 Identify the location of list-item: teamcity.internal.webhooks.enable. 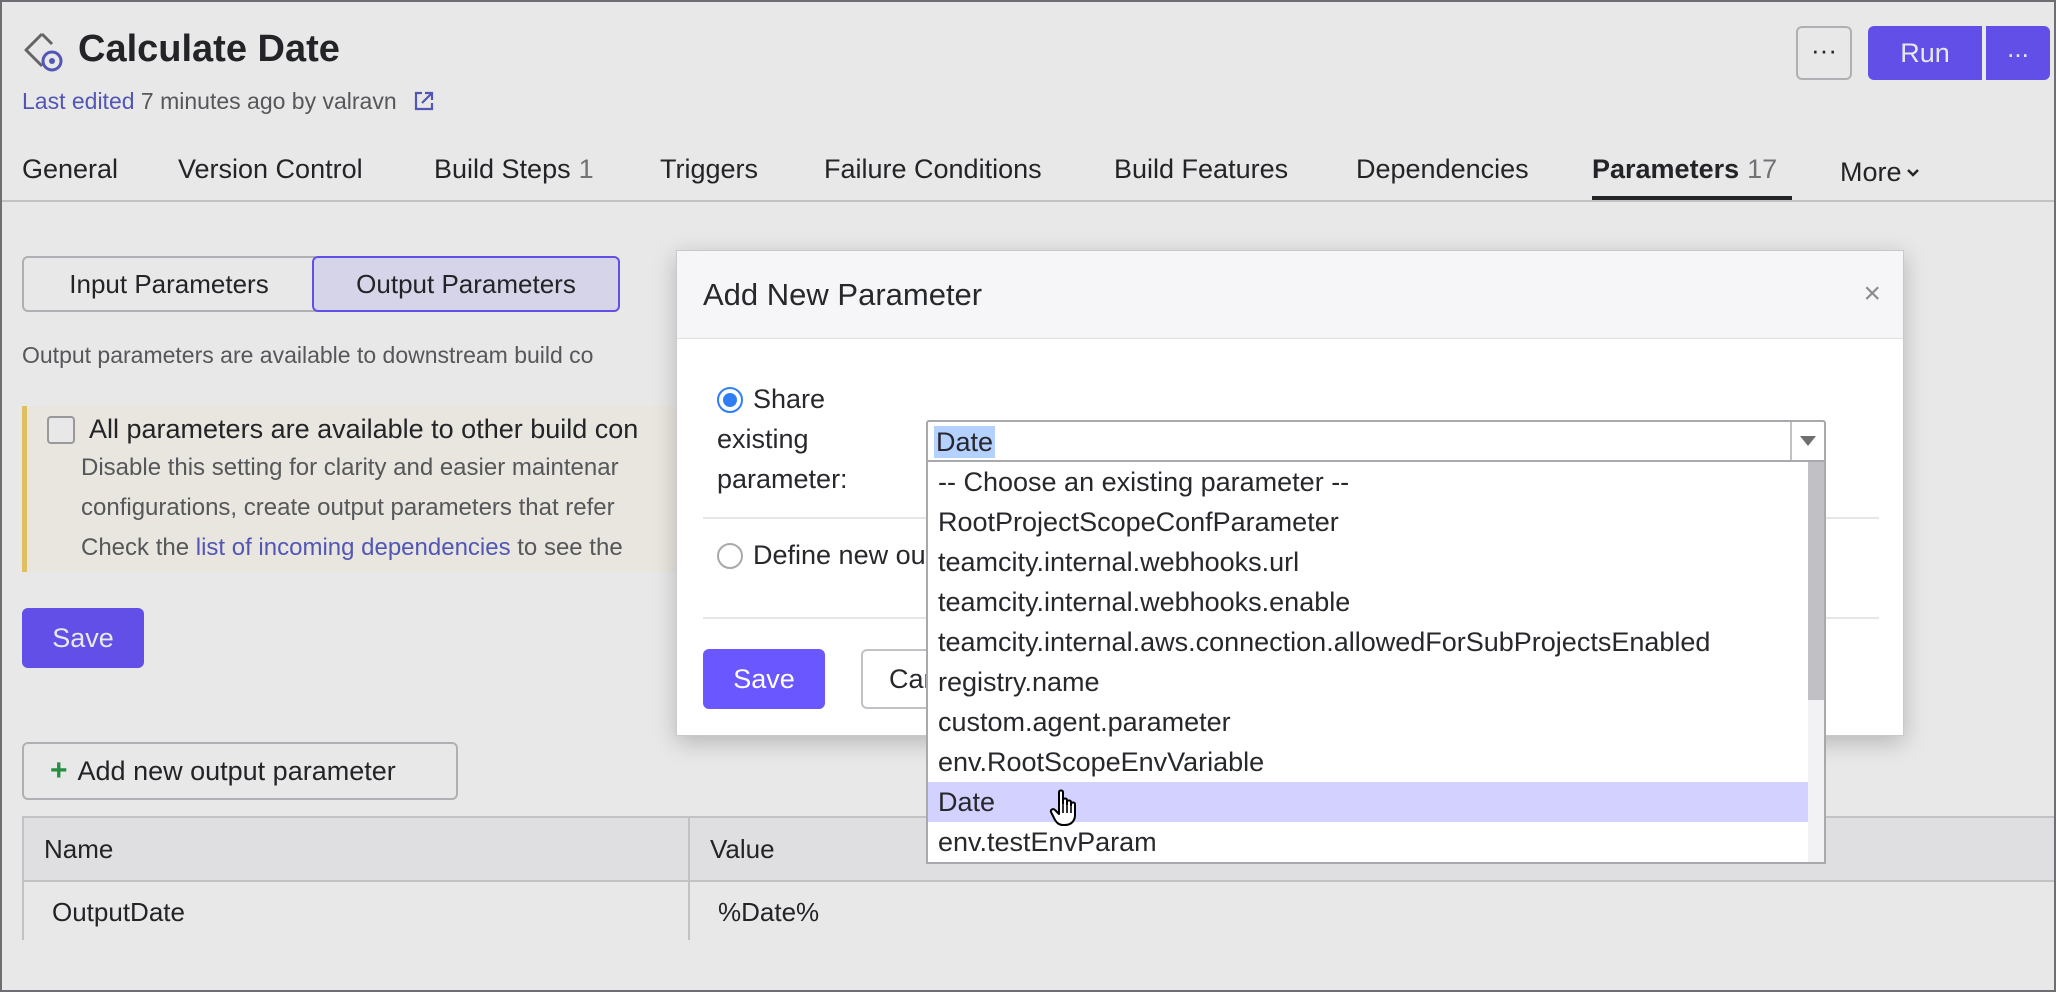
(1369, 602).